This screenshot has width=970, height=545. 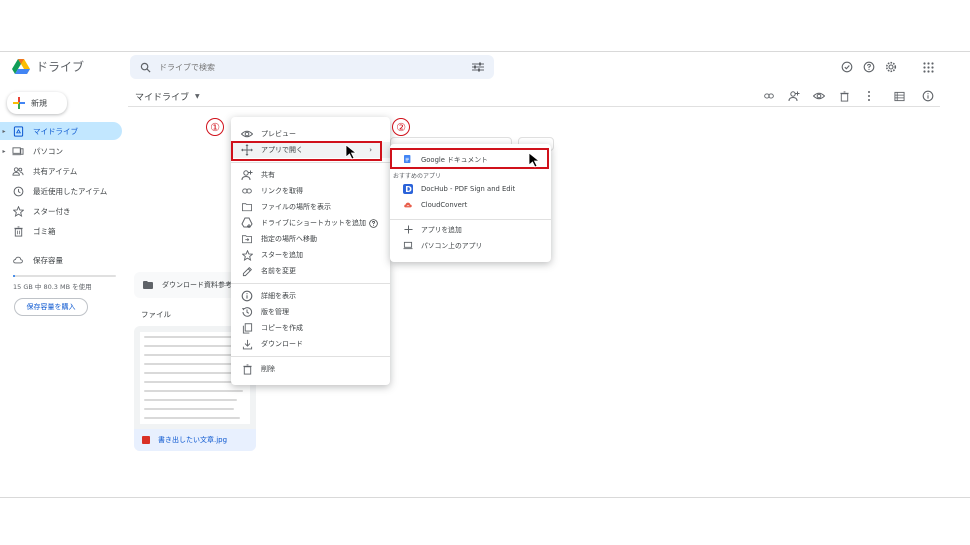 I want to click on sidebar-item-recent: 最近使用したアイテム, so click(x=53, y=191).